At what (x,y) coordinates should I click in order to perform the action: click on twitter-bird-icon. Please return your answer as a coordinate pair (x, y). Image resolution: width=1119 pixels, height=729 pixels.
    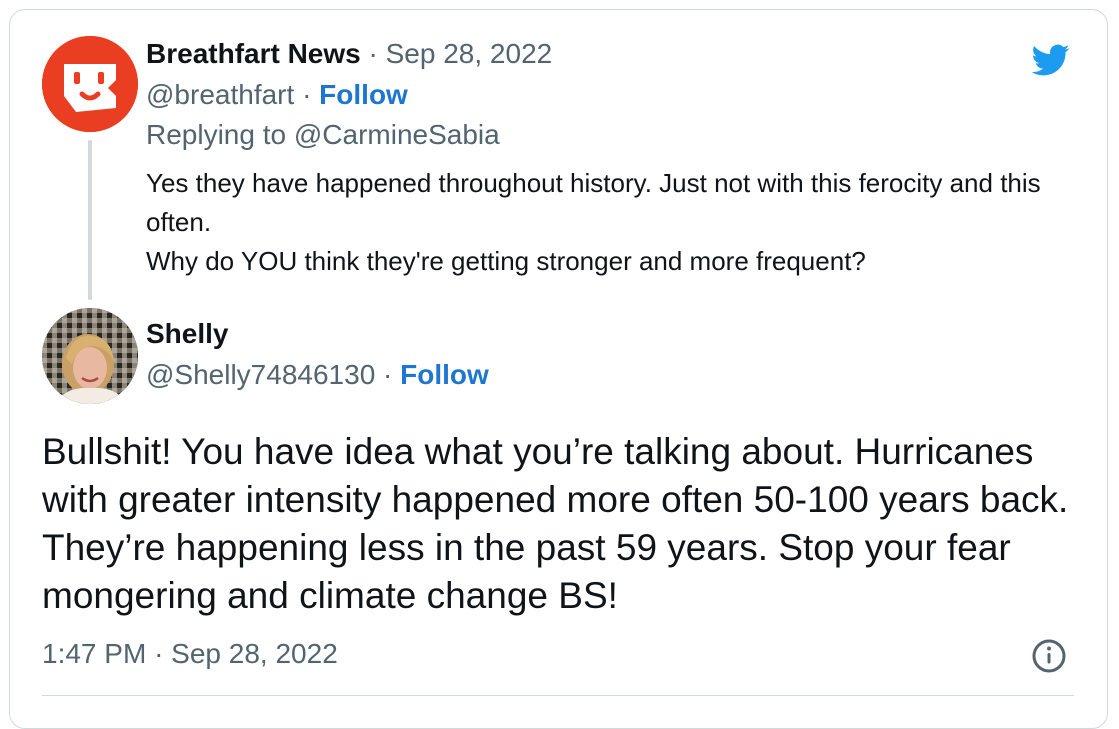
    Looking at the image, I should click on (1050, 60).